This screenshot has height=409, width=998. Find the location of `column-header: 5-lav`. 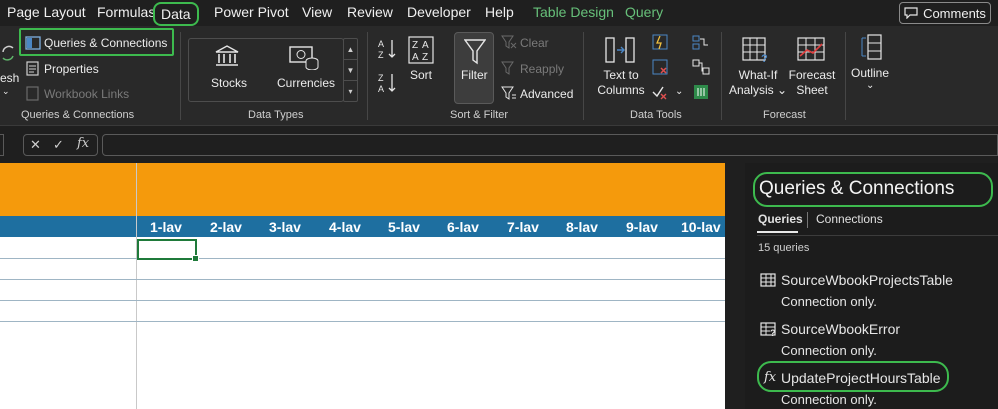

column-header: 5-lav is located at coordinates (404, 227).